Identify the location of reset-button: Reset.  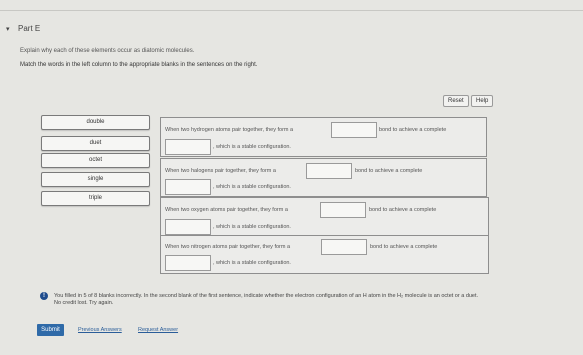
(456, 101).